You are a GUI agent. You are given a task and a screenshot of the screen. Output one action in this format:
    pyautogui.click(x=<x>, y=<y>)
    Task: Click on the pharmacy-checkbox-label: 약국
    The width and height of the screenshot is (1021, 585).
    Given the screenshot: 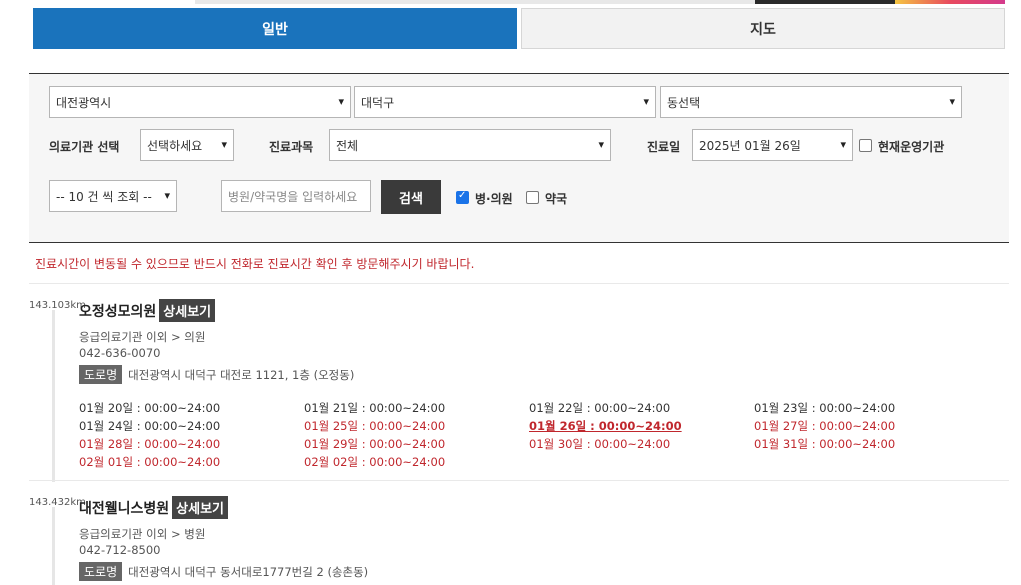 What is the action you would take?
    pyautogui.click(x=556, y=199)
    